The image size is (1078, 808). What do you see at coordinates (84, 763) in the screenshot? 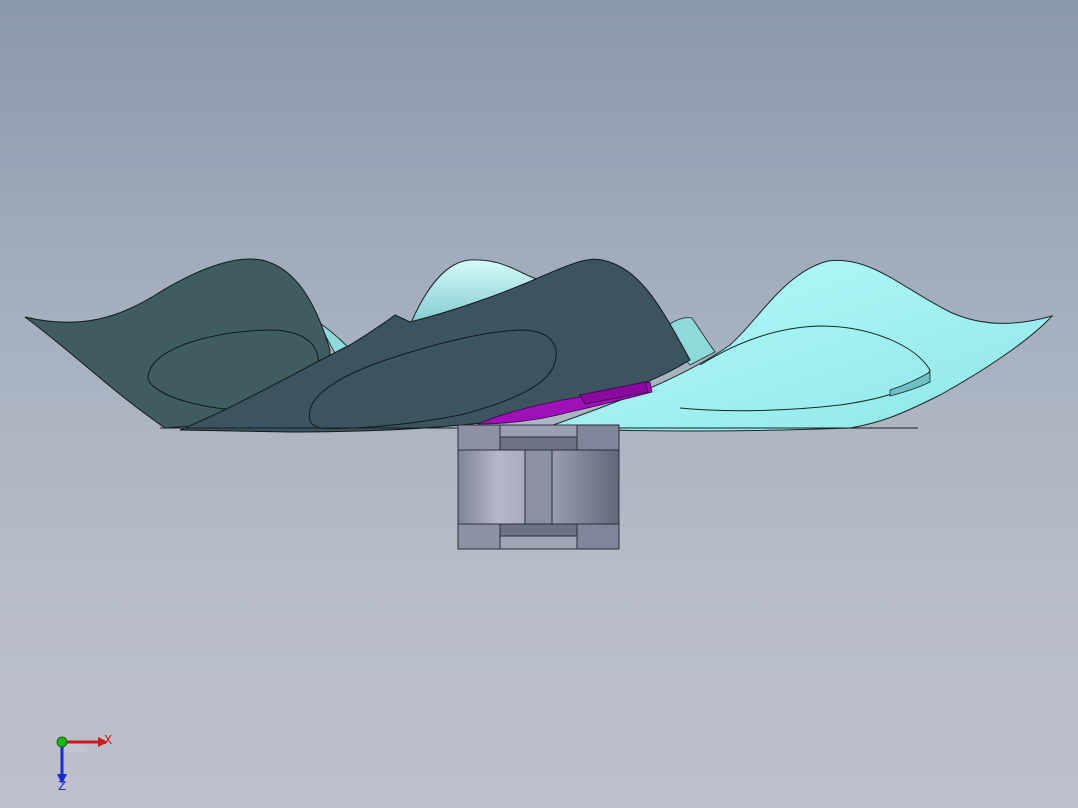
I see `axis-triad: X Z` at bounding box center [84, 763].